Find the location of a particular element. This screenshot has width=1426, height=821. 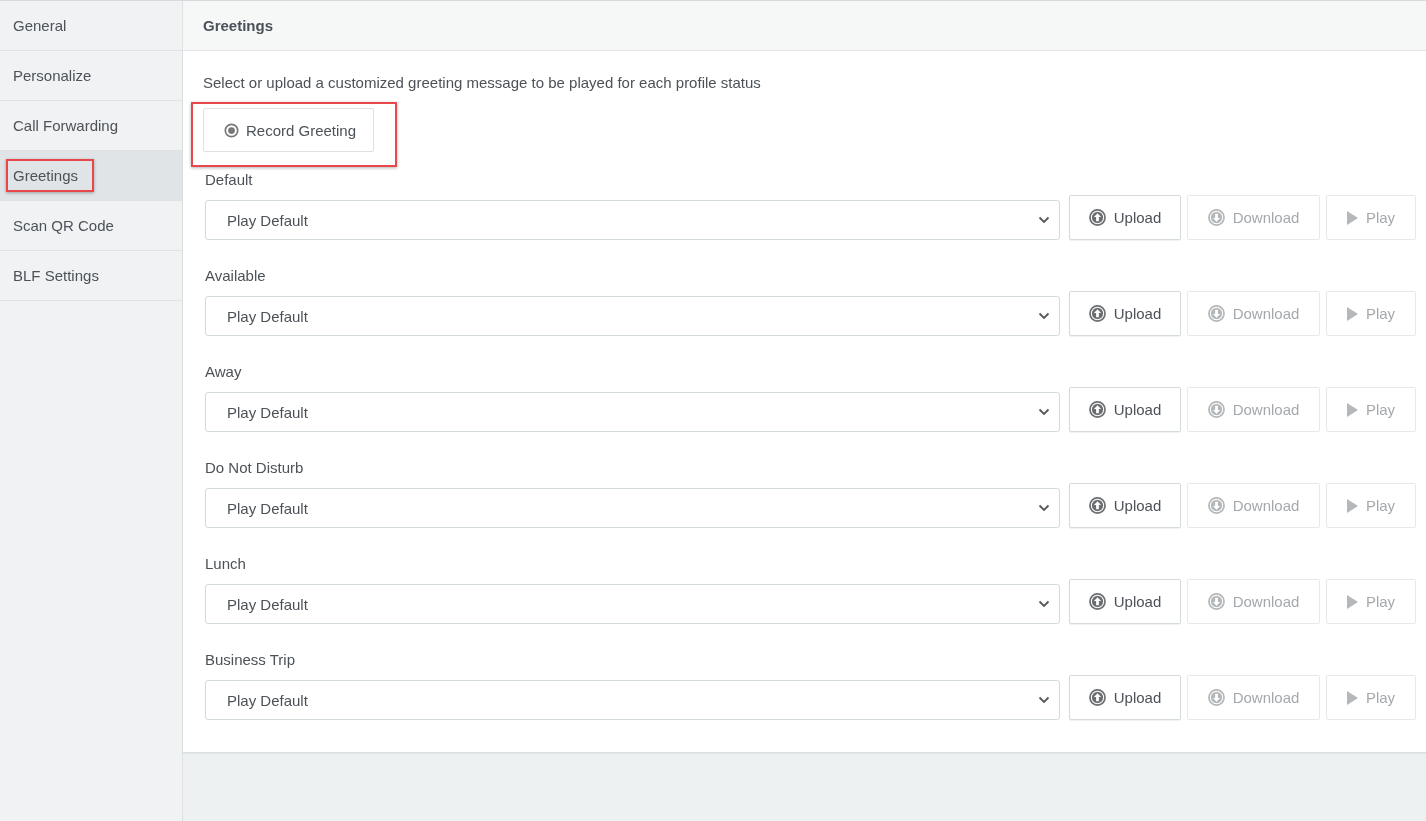

sidebar-item: Greetings is located at coordinates (91, 176).